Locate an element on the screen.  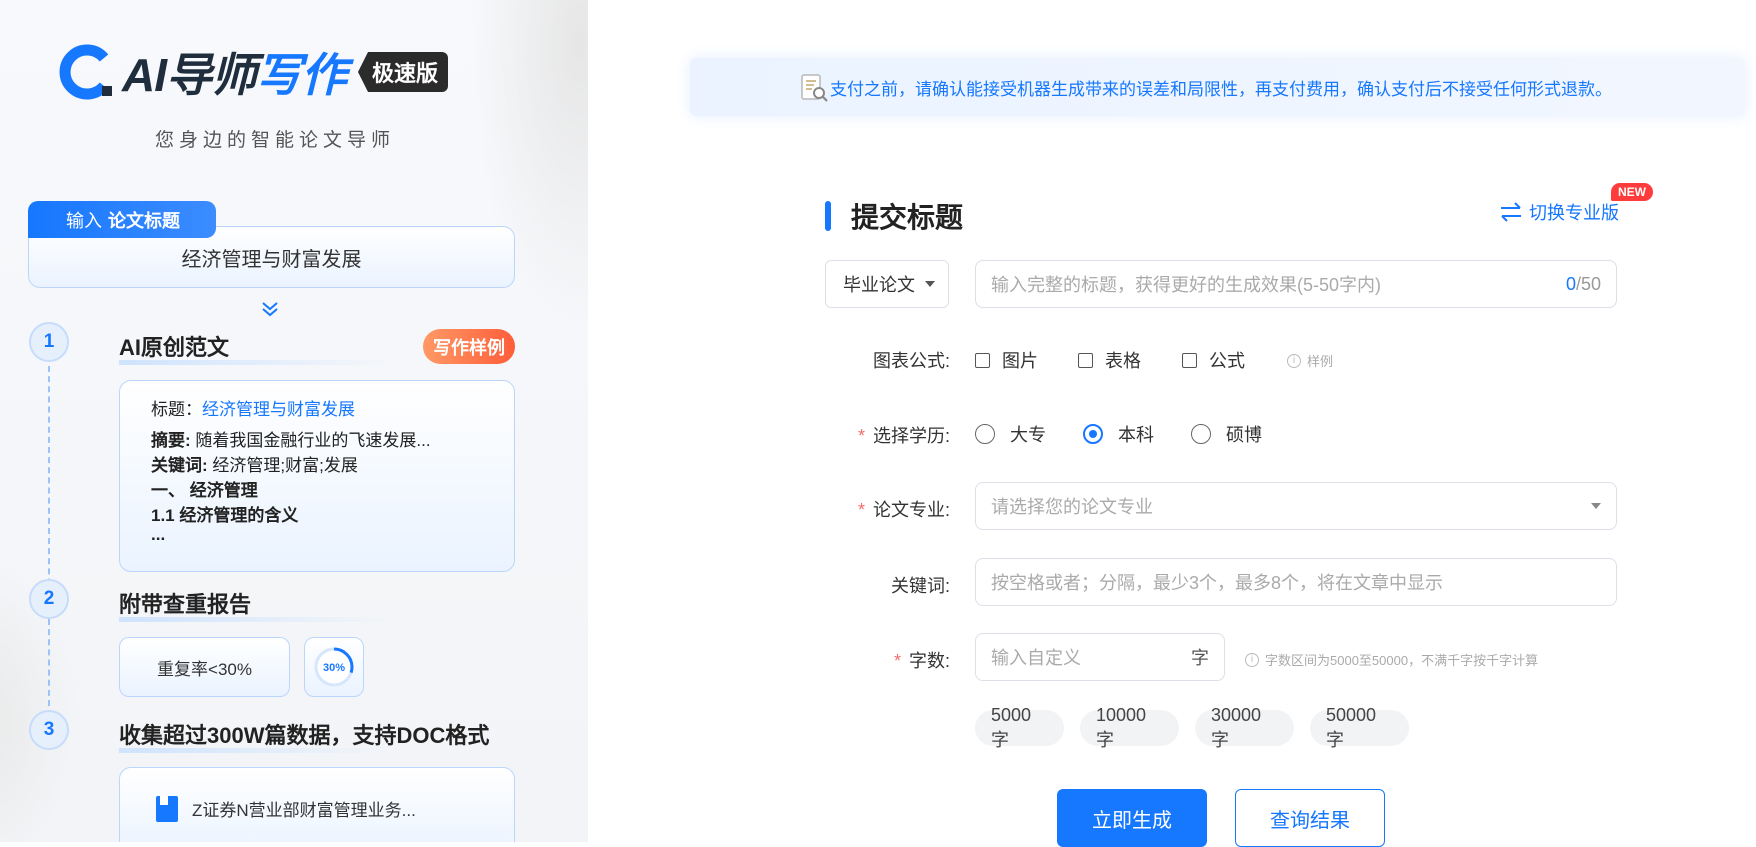
paper-type-select: 毕业论文 is located at coordinates (887, 284).